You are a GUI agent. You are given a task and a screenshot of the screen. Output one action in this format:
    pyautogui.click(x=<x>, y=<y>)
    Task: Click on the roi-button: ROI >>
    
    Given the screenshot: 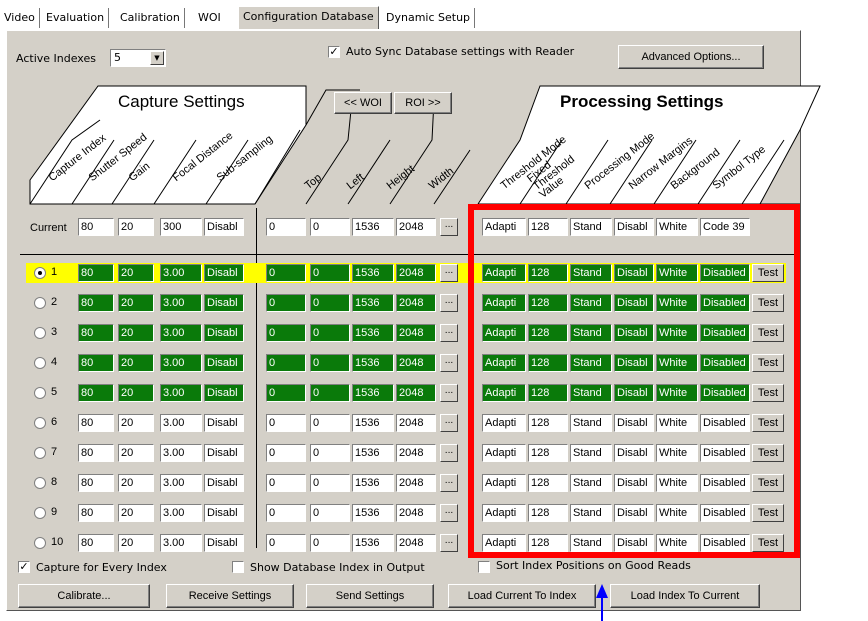 What is the action you would take?
    pyautogui.click(x=423, y=103)
    